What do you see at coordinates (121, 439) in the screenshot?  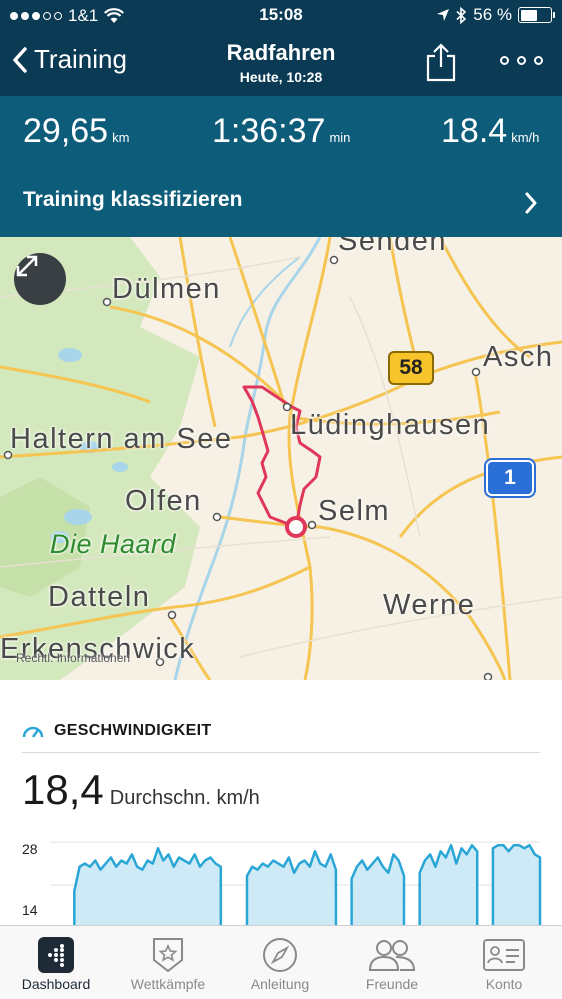 I see `map-label-haltern: Haltern am See` at bounding box center [121, 439].